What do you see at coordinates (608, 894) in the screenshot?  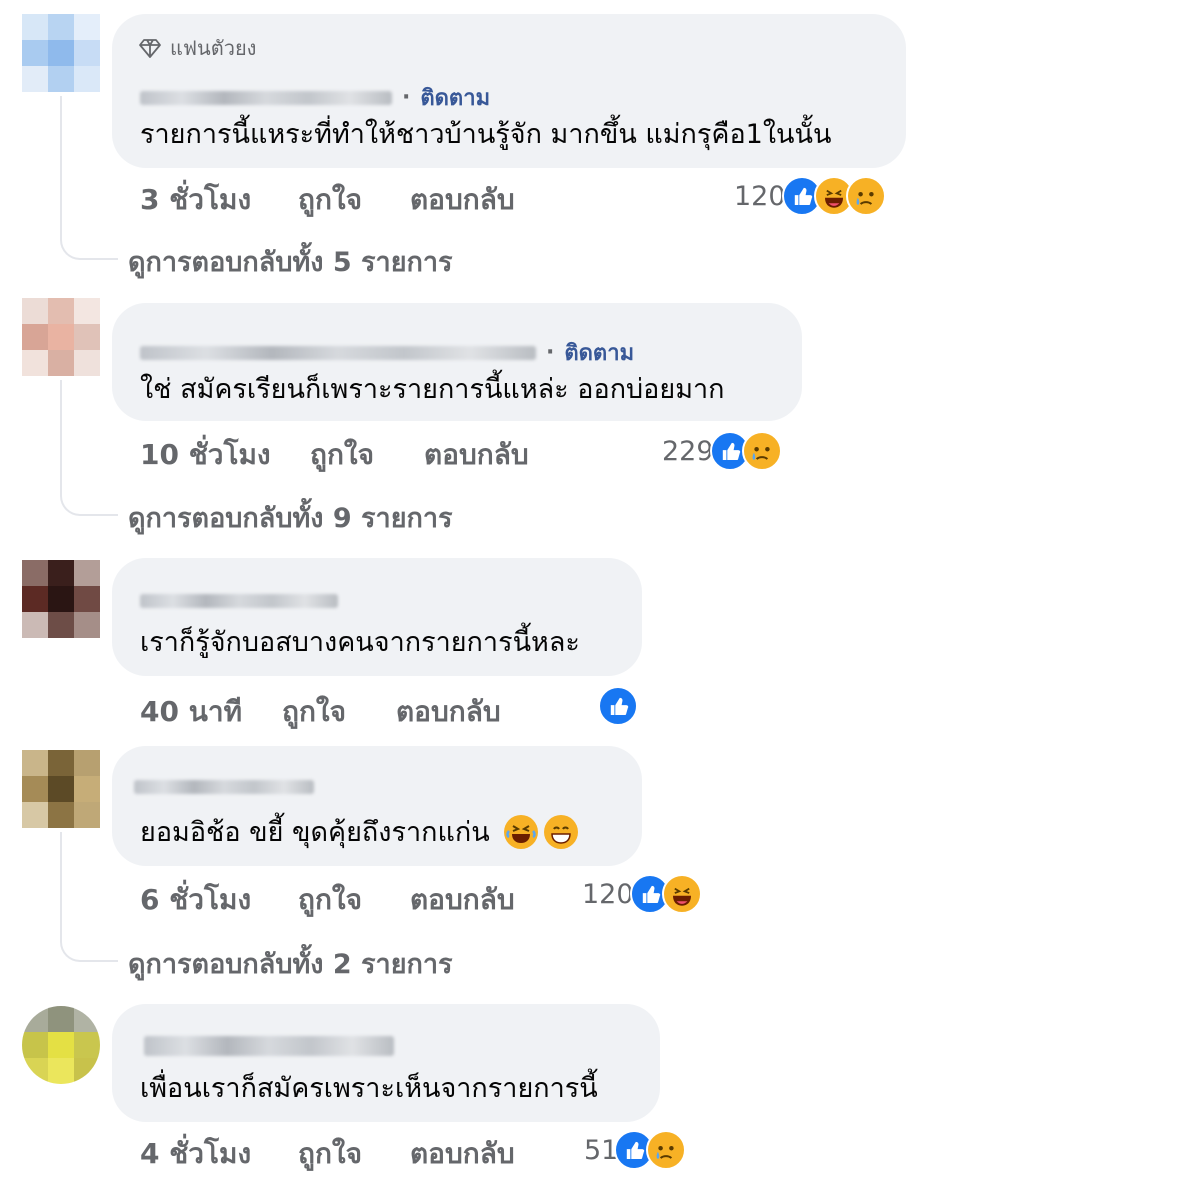 I see `reaction-count: 120` at bounding box center [608, 894].